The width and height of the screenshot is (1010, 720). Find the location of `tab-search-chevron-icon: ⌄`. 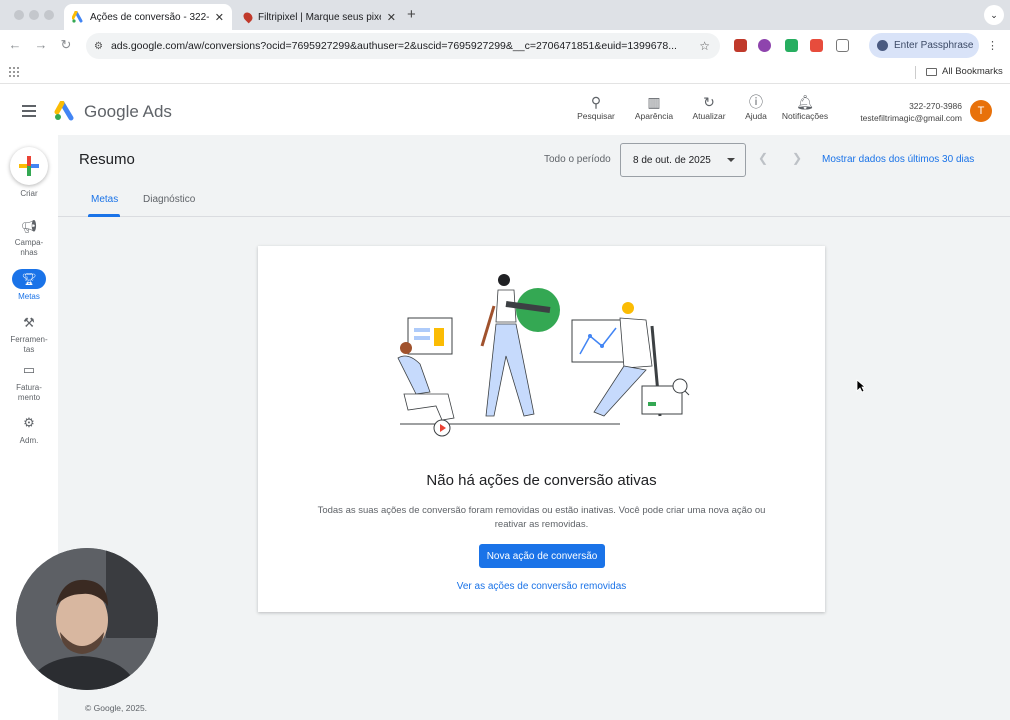

tab-search-chevron-icon: ⌄ is located at coordinates (994, 15).